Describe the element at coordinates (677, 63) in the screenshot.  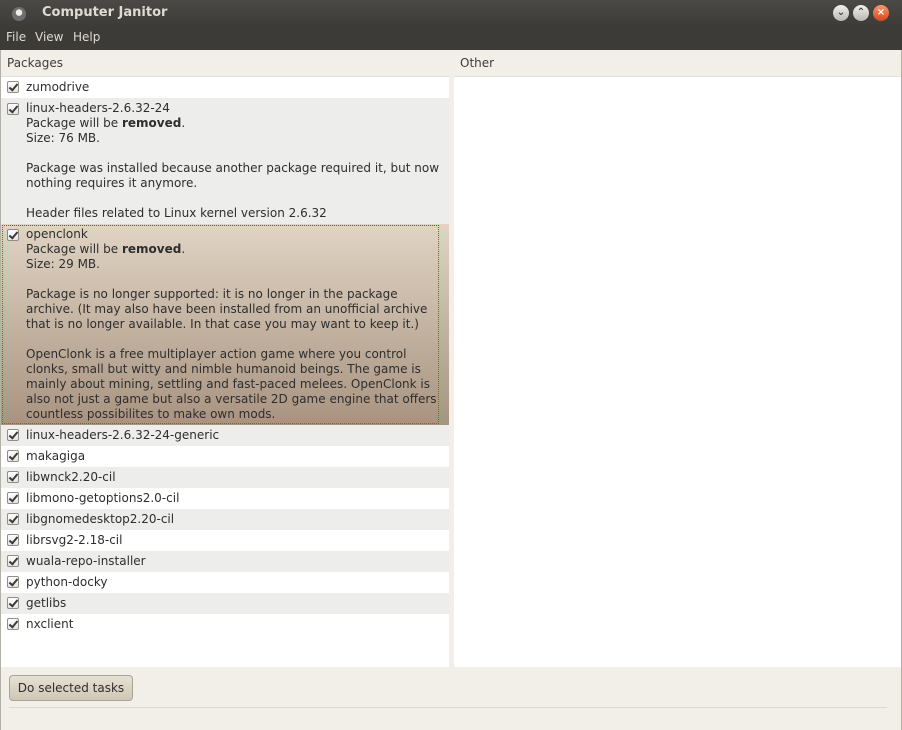
I see `other-header: Other` at that location.